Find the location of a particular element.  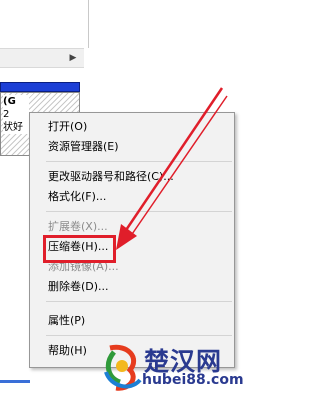

site-watermark: 楚汉网 hubei88.com is located at coordinates (182, 367).